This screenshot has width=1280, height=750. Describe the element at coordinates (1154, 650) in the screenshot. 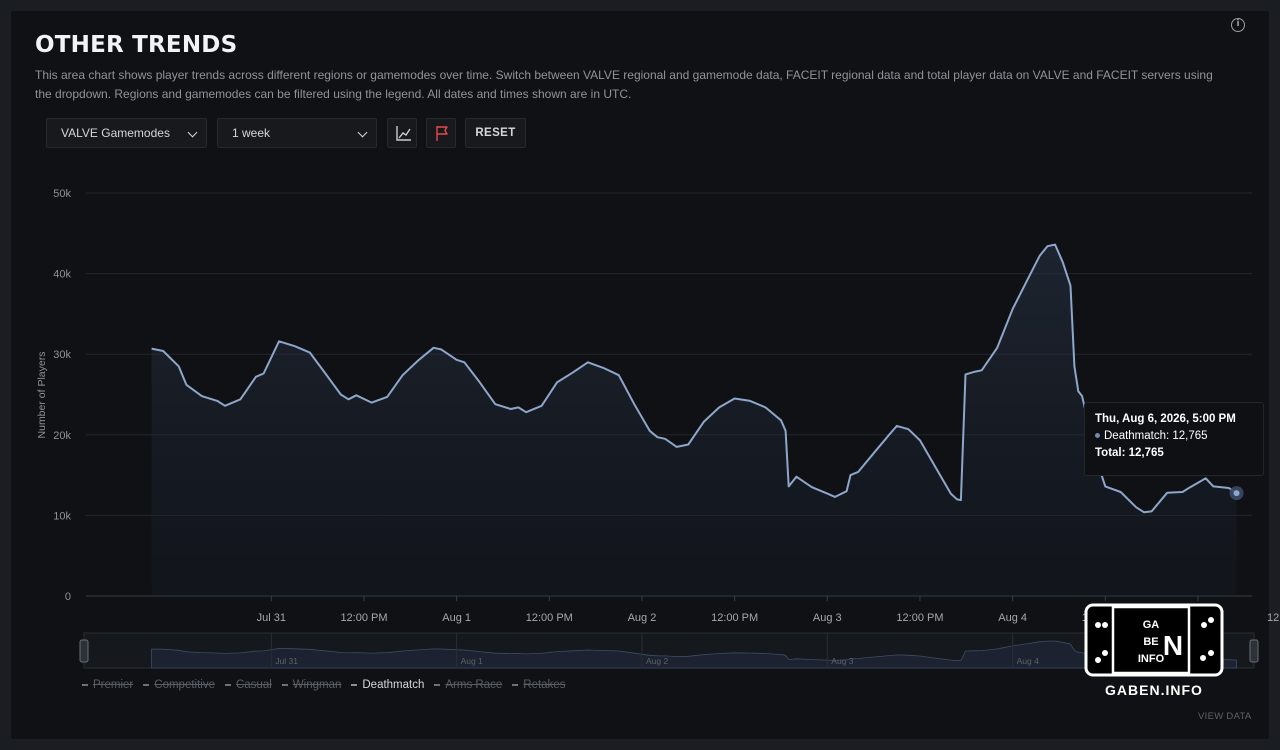

I see `gaben-info-logo: GA BE INFO N GABEN.INFO` at that location.